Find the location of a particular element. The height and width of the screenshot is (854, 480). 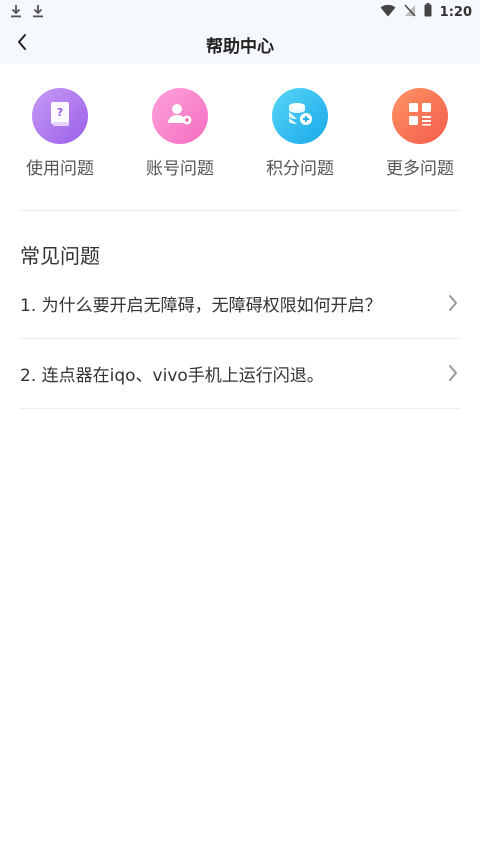

category-more-circle is located at coordinates (420, 116).